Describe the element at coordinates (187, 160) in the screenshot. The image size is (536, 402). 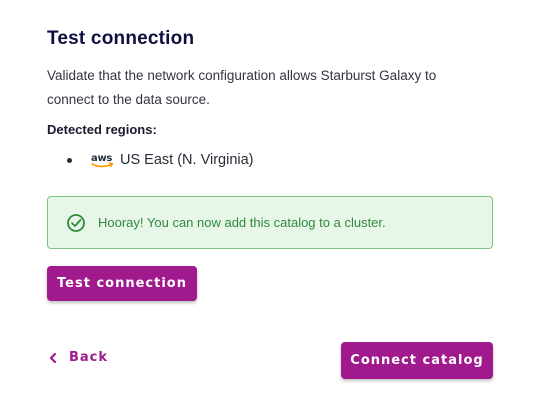
I see `region-name: US East (N. Virginia)` at that location.